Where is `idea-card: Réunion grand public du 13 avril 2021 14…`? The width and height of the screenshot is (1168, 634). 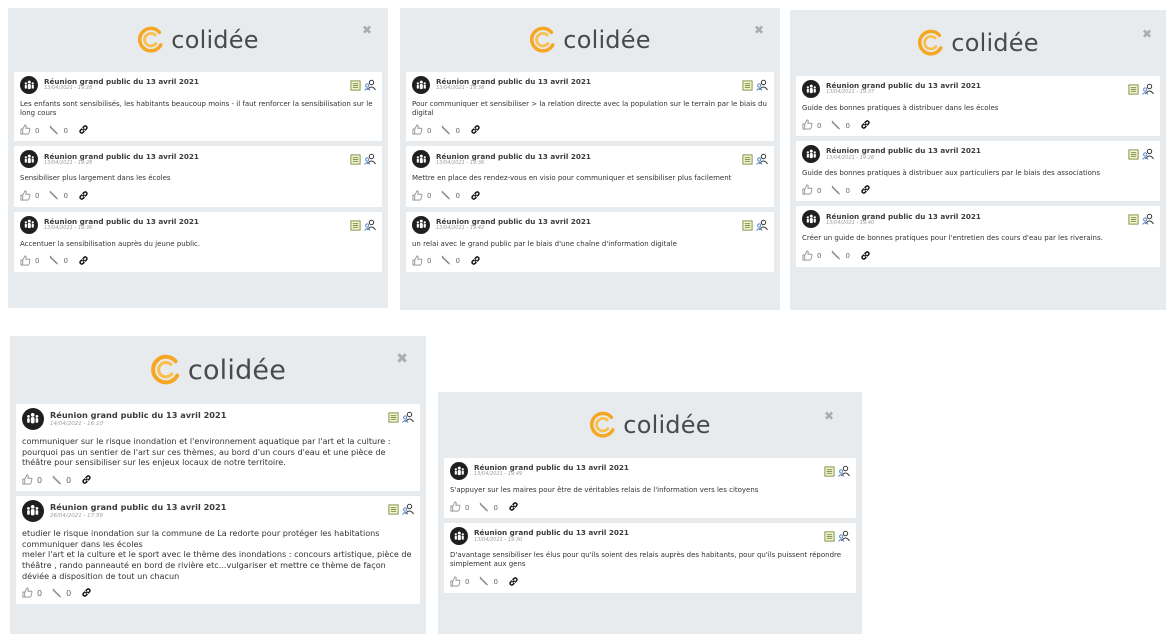
idea-card: Réunion grand public du 13 avril 2021 14… is located at coordinates (218, 448).